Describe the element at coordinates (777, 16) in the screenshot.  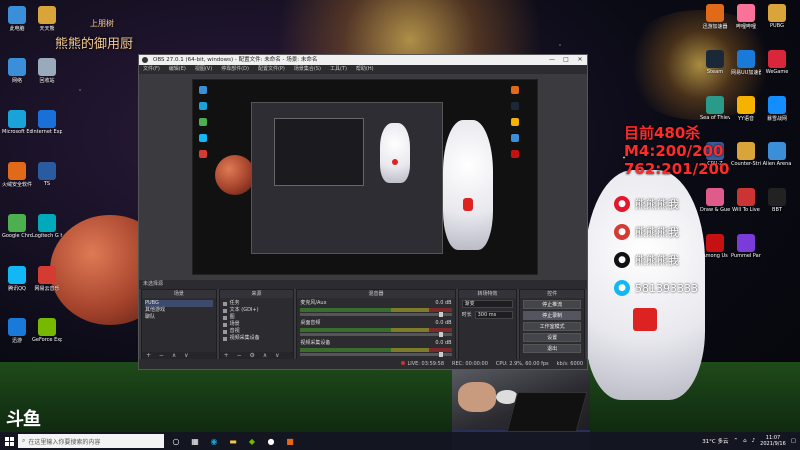
I see `desktop-icon: PUBG` at that location.